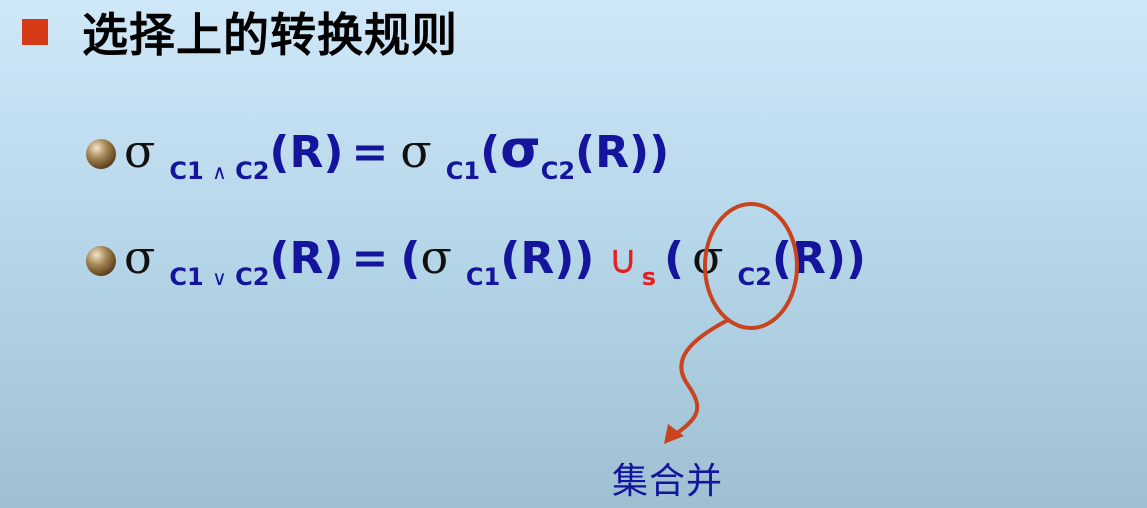 The image size is (1147, 508). I want to click on rule-1-formula: σ C1 ∧ C2 (R) = σ C1 ( σ C2 (R)), so click(378, 152).